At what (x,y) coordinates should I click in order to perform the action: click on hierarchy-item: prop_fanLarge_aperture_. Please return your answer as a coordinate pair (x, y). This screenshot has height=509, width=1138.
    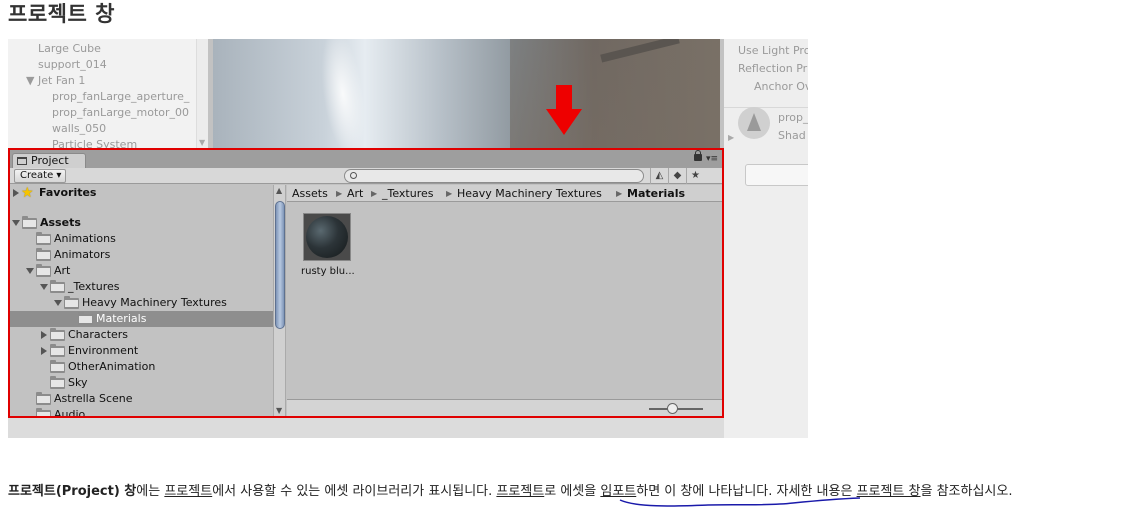
    Looking at the image, I should click on (121, 96).